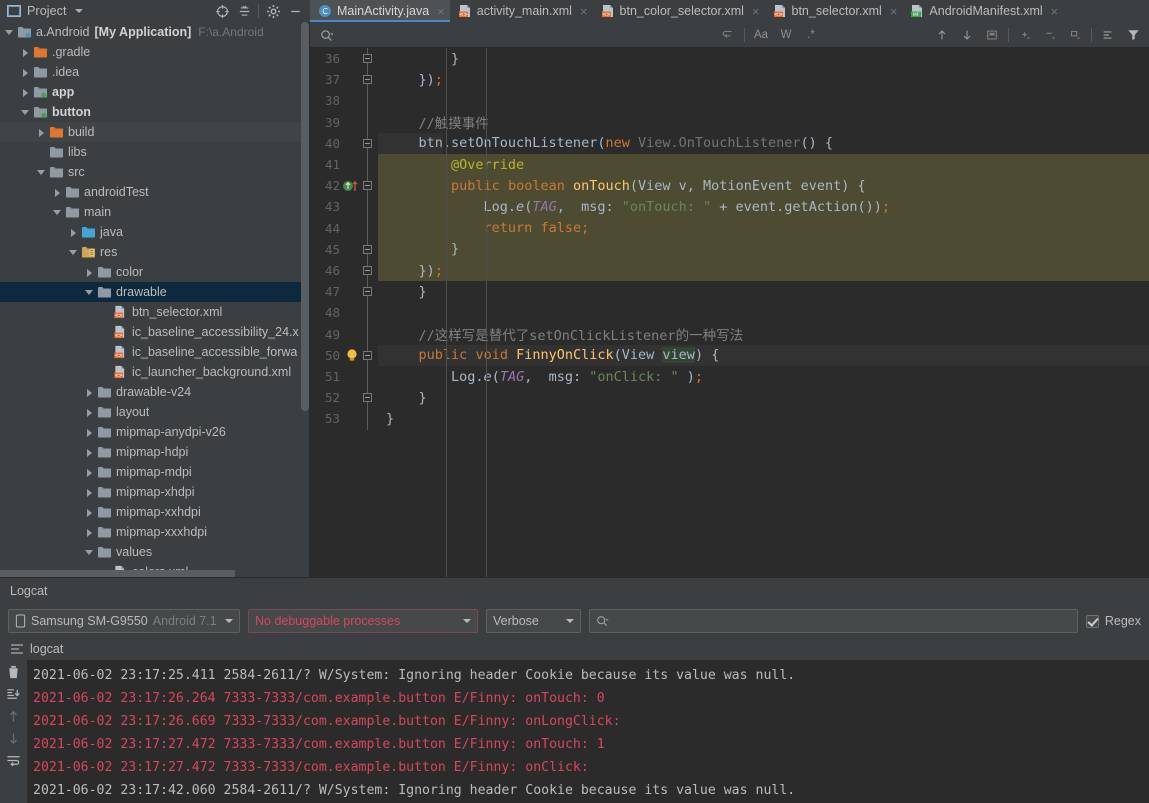 The image size is (1149, 803). I want to click on tree-item-main: main, so click(154, 212).